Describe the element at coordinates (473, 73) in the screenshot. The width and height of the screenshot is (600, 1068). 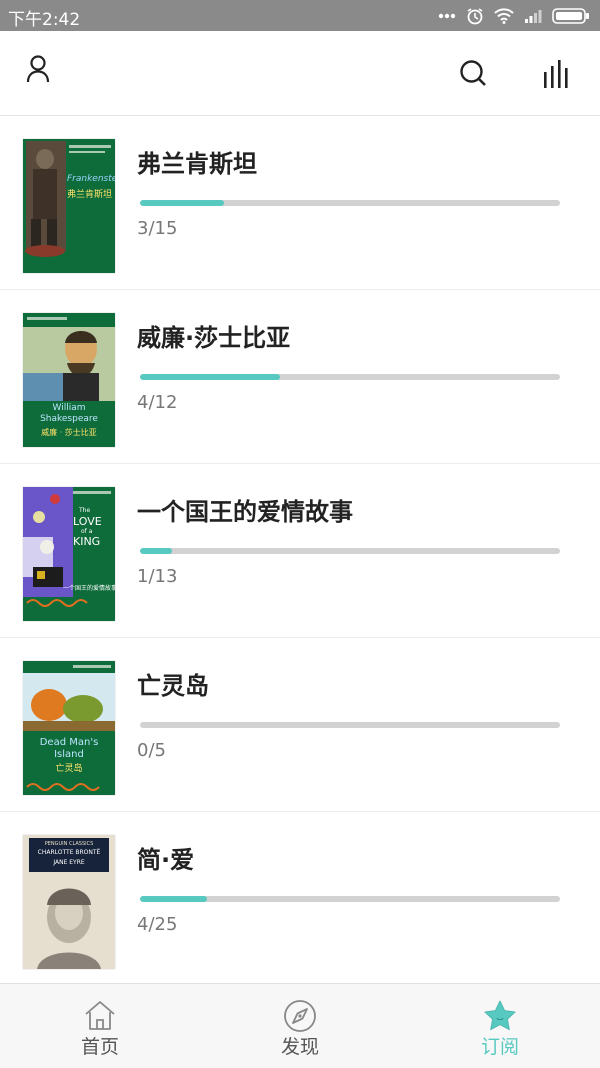
I see `search-icon` at that location.